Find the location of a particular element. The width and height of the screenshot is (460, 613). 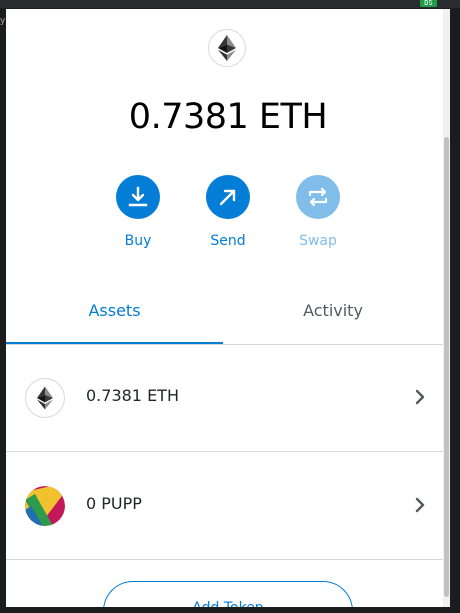

tab-bar: Assets Activity is located at coordinates (224, 317).